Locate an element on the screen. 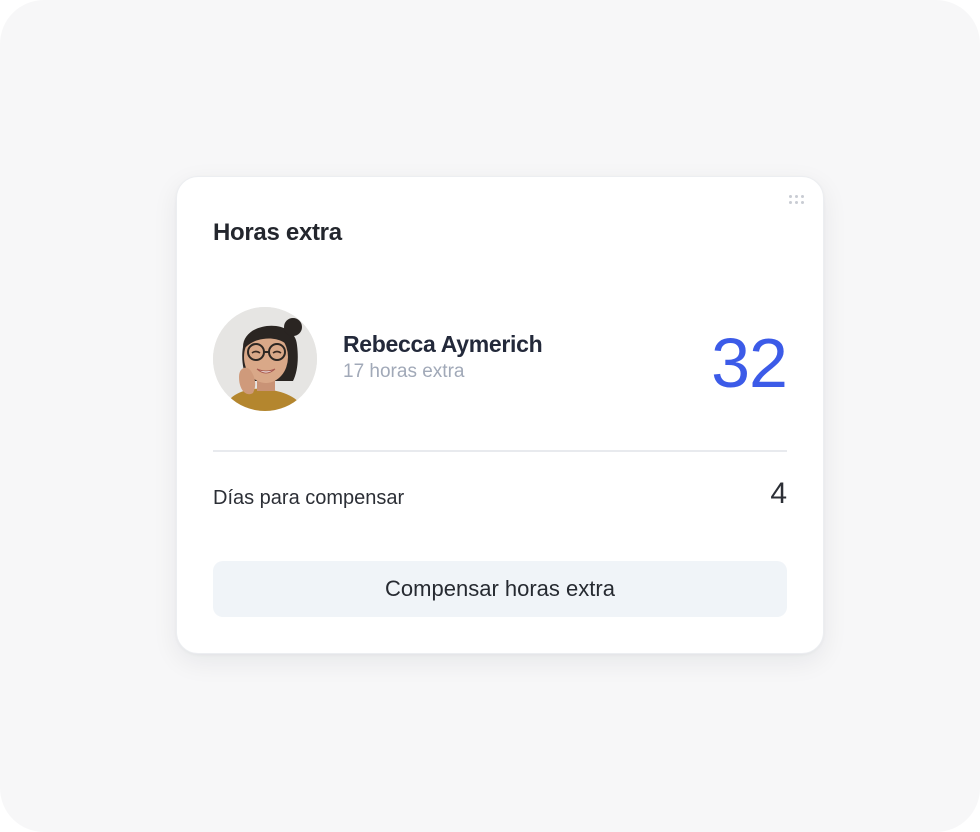 The width and height of the screenshot is (980, 832). avatar is located at coordinates (265, 359).